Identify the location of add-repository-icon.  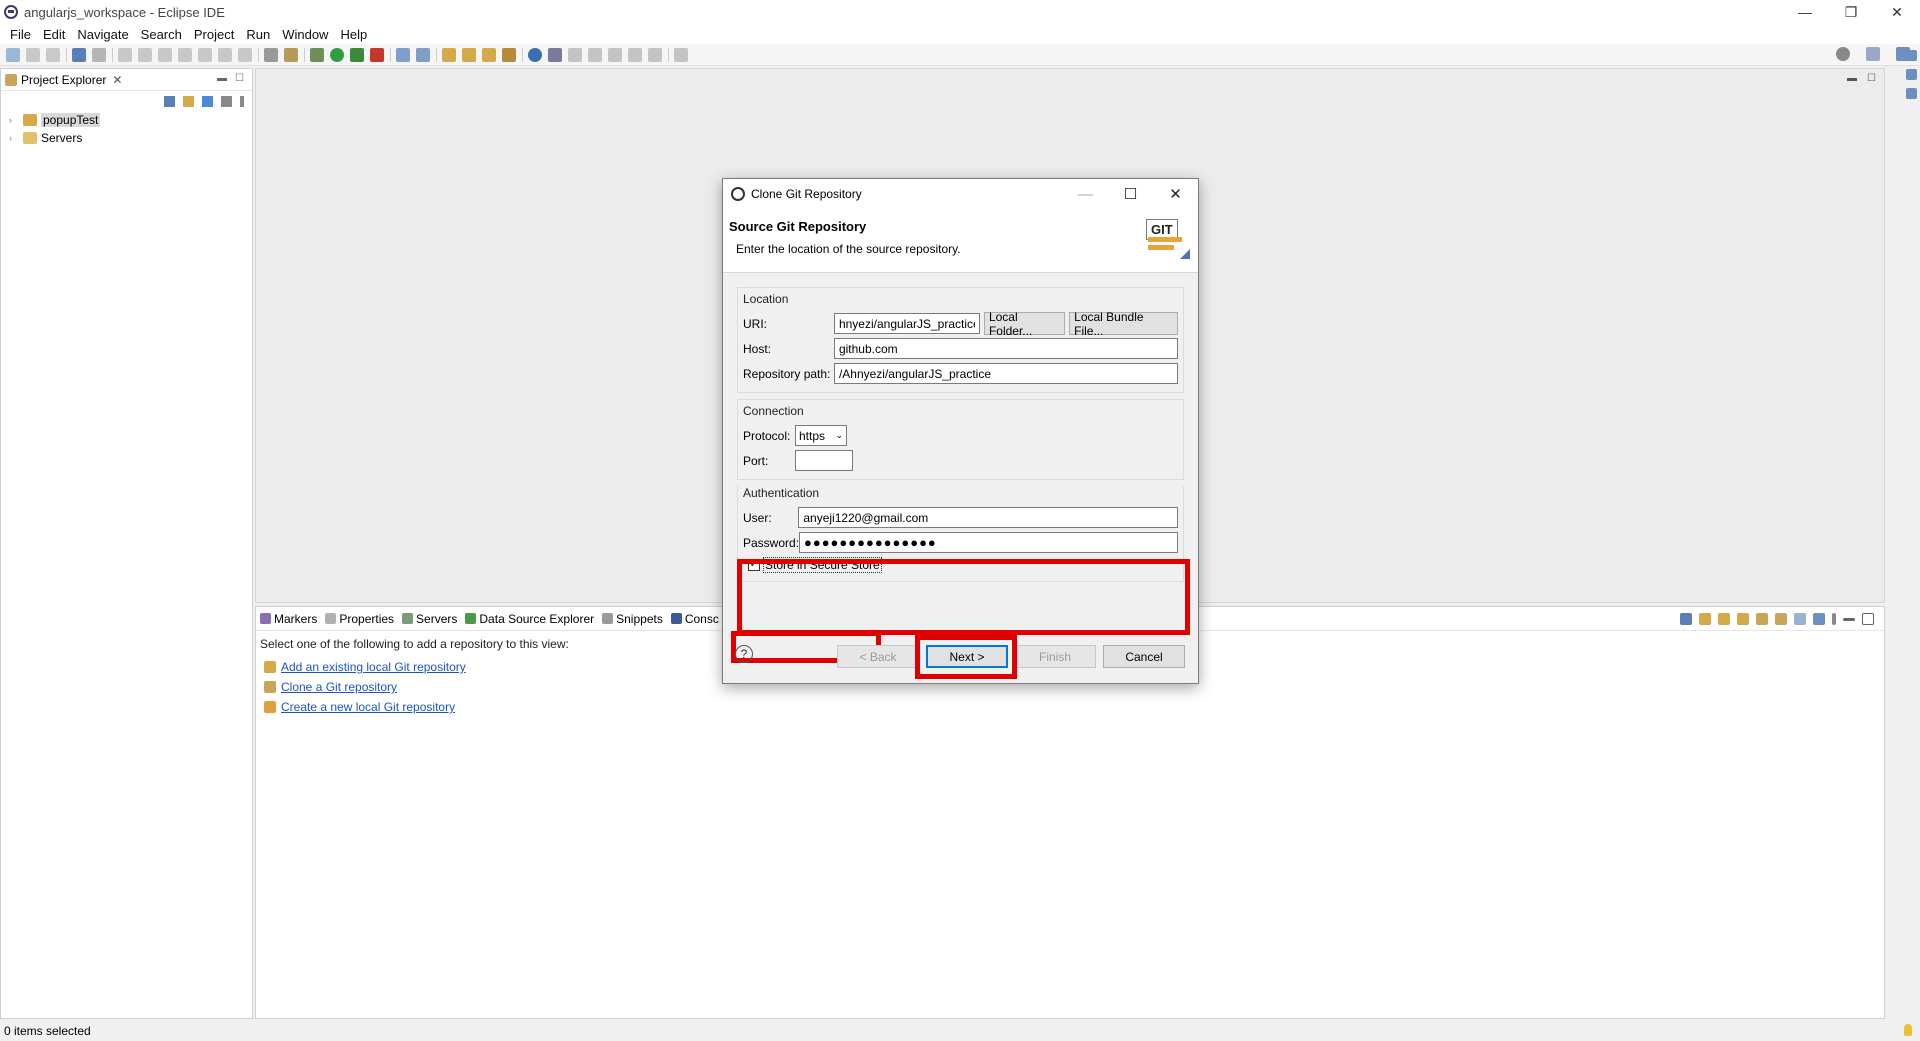
(1705, 619).